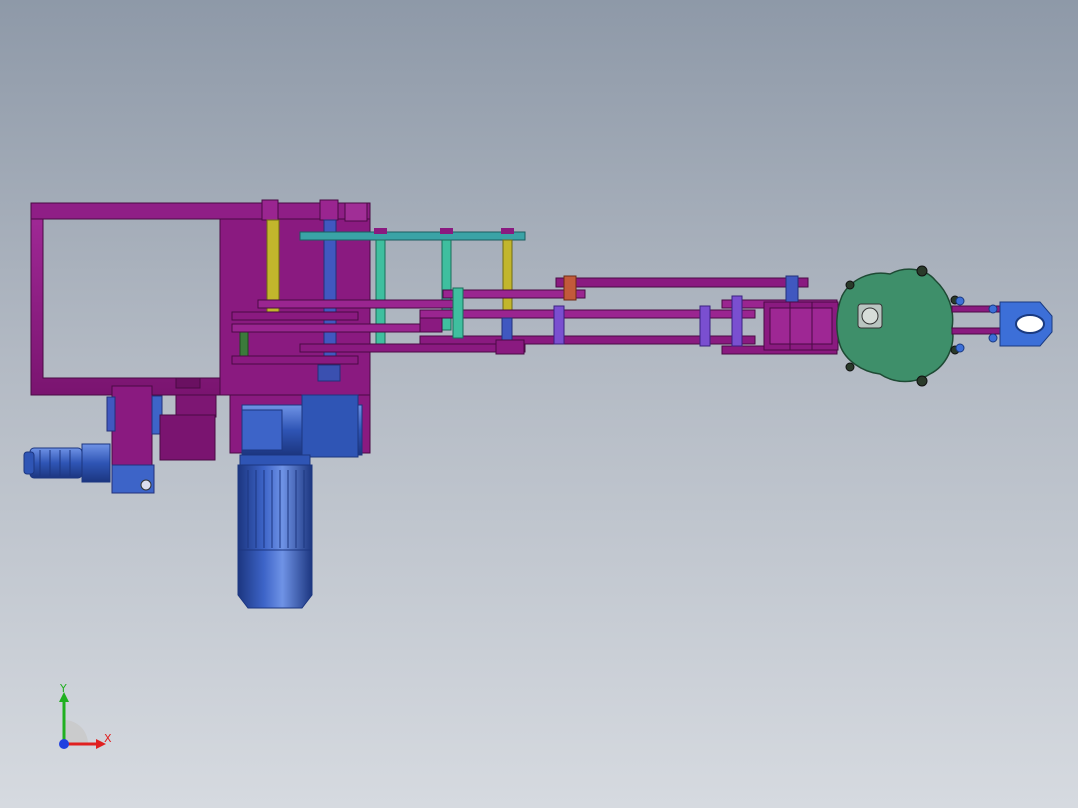 This screenshot has height=808, width=1078. Describe the element at coordinates (85, 720) in the screenshot. I see `coordinate-triad: Y X` at that location.